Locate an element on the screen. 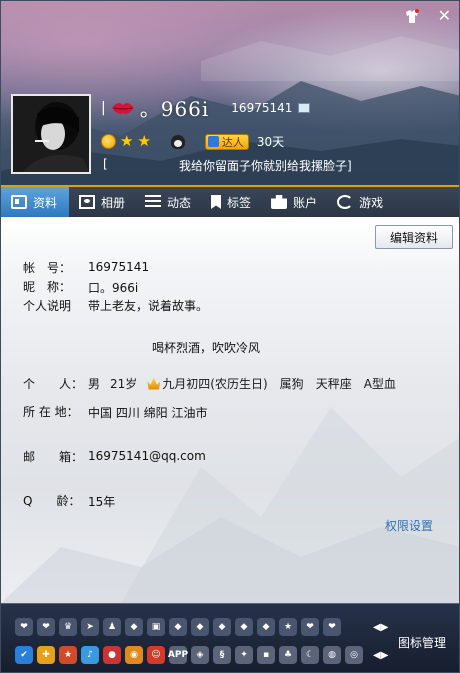 The width and height of the screenshot is (460, 673). signature-bracket: [ is located at coordinates (105, 164).